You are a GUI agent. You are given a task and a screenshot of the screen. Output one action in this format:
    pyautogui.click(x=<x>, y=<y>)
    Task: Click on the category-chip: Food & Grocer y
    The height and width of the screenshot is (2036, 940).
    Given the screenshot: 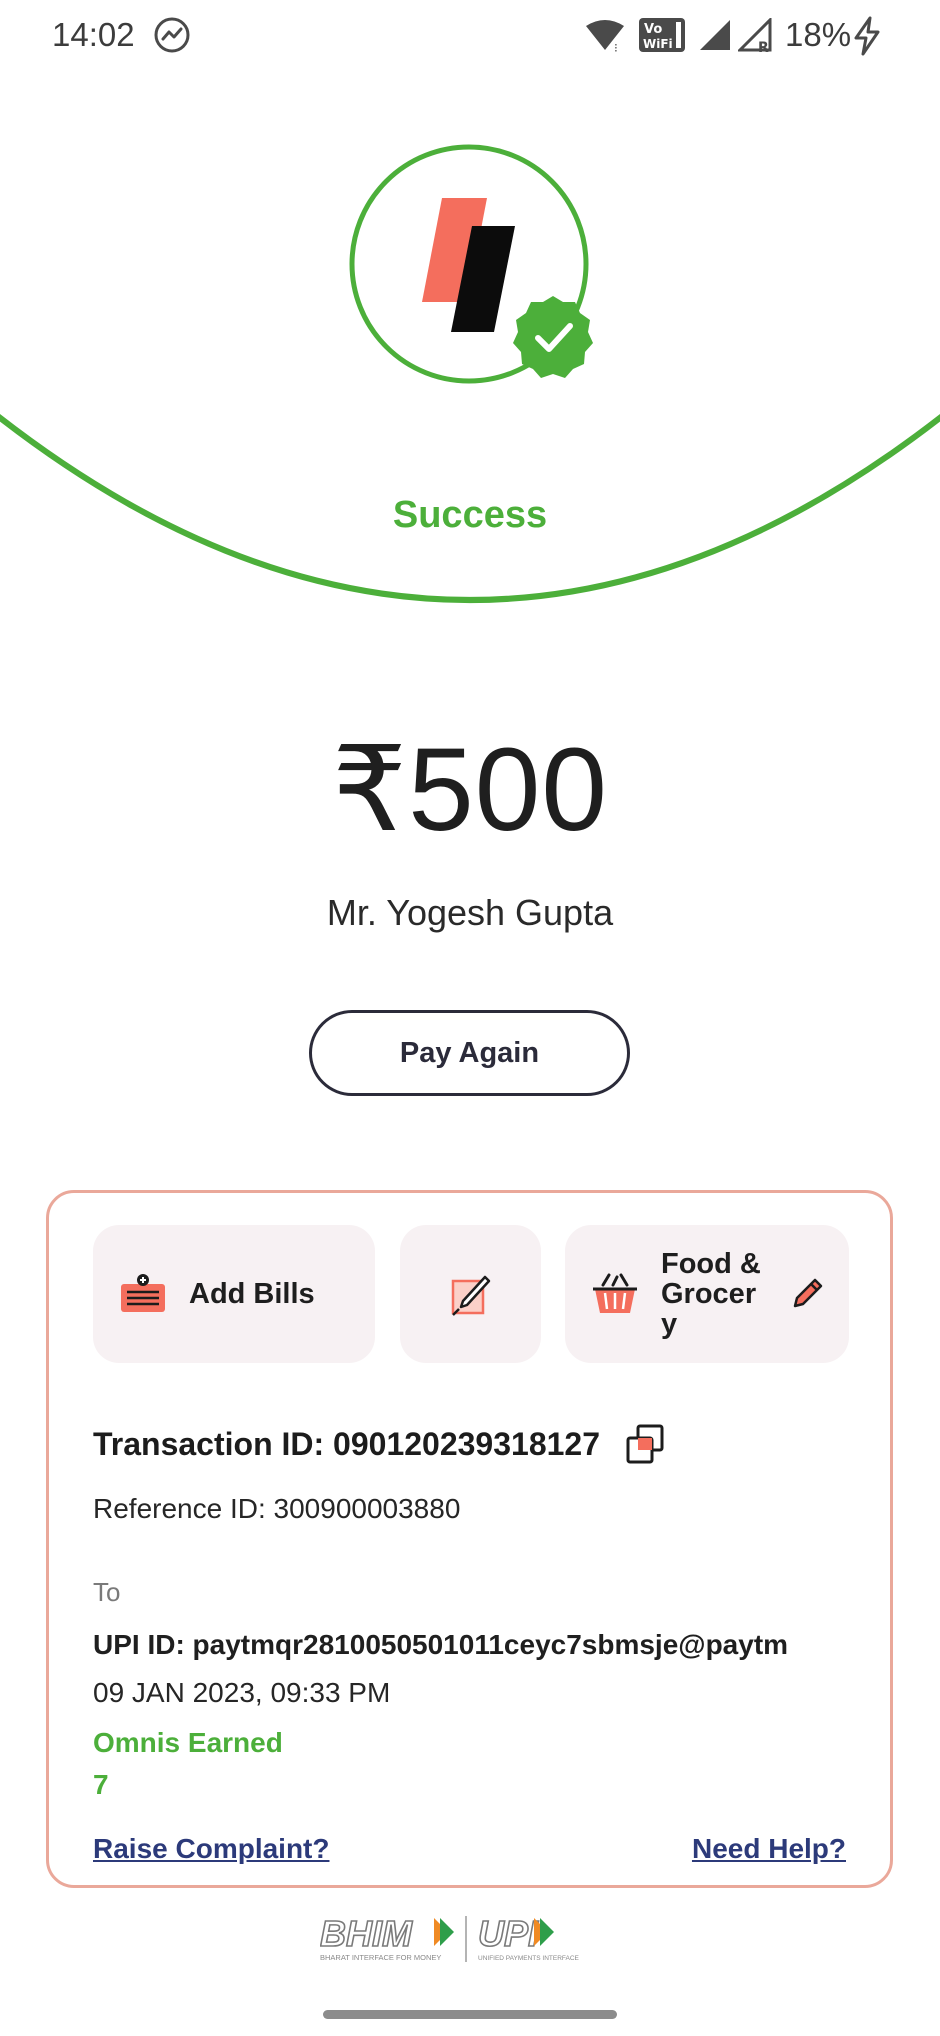 What is the action you would take?
    pyautogui.click(x=707, y=1294)
    